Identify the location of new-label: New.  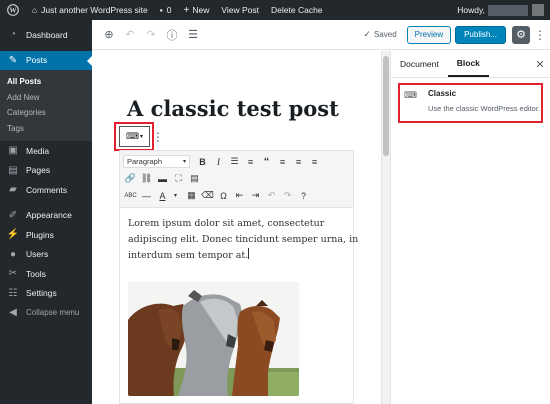
(201, 10).